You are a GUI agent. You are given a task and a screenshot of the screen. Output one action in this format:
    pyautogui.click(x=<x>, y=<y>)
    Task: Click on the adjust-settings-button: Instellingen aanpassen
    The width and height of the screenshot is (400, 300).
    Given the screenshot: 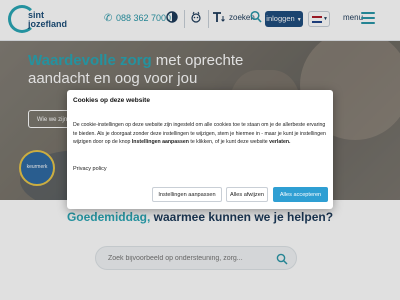 What is the action you would take?
    pyautogui.click(x=187, y=194)
    